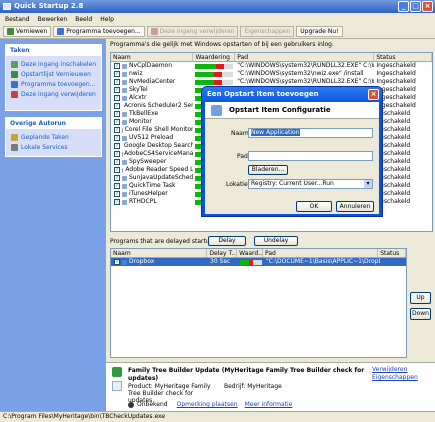 Image resolution: width=435 pixels, height=422 pixels. I want to click on more-info-link: Meer informatie, so click(269, 404).